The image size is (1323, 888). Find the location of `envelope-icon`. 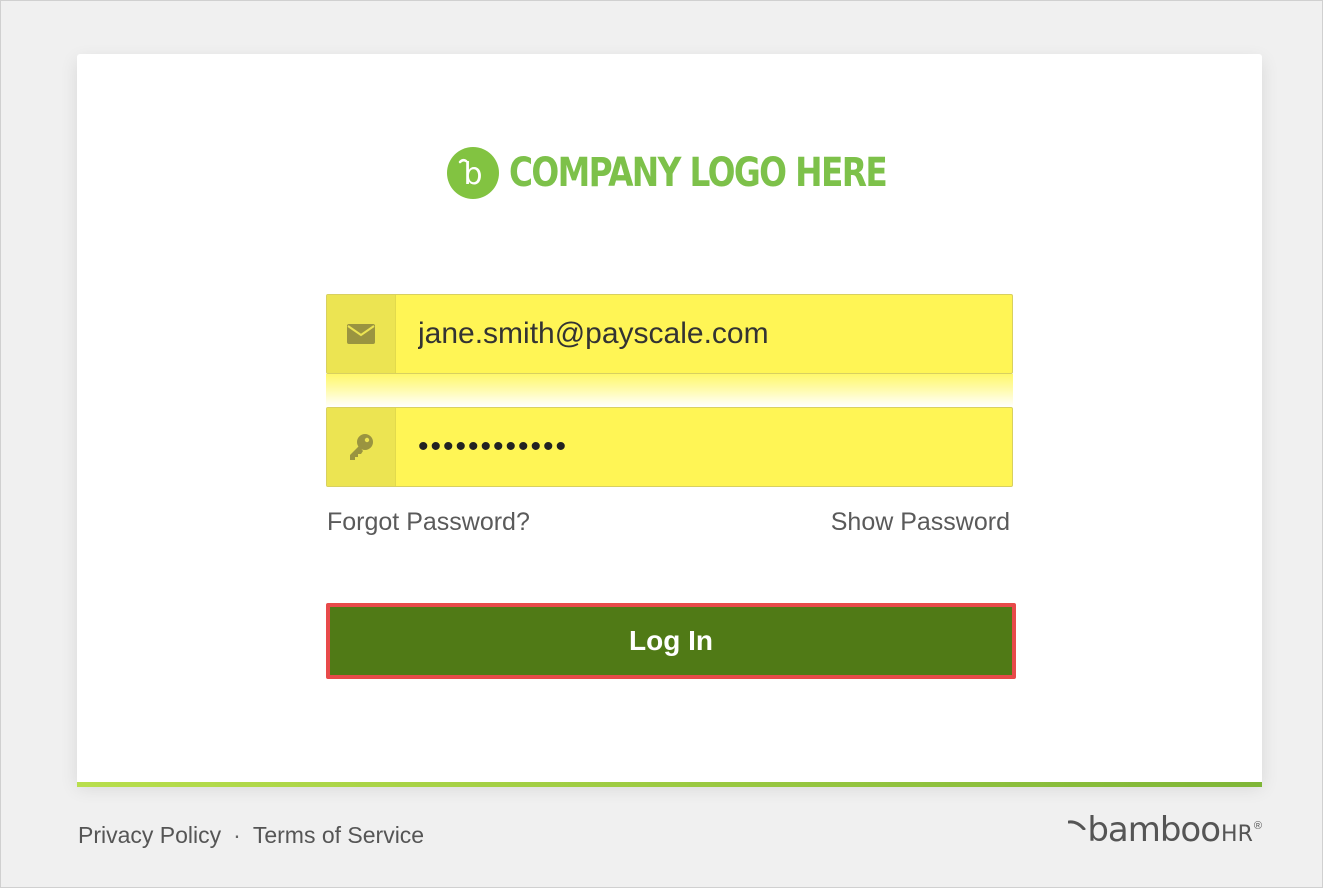

envelope-icon is located at coordinates (361, 334).